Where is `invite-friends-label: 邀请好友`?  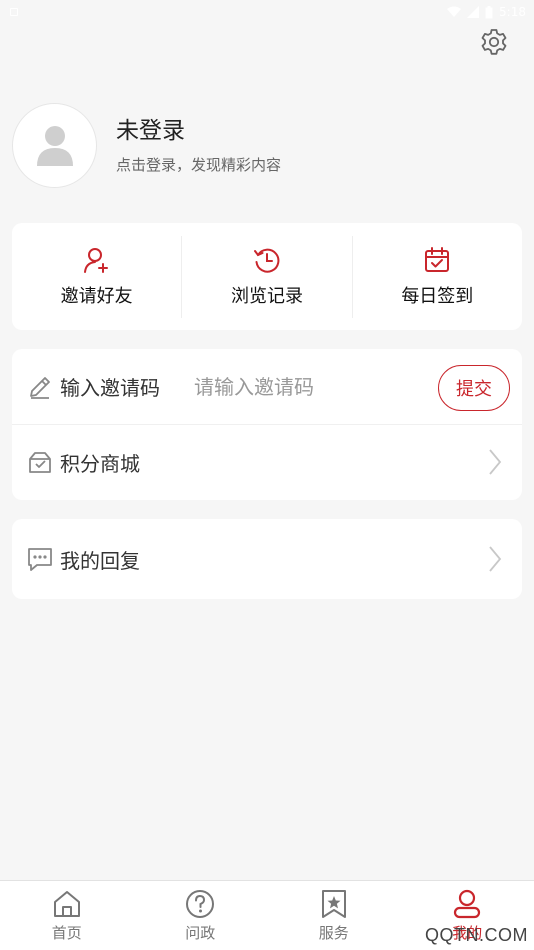 invite-friends-label: 邀请好友 is located at coordinates (96, 296).